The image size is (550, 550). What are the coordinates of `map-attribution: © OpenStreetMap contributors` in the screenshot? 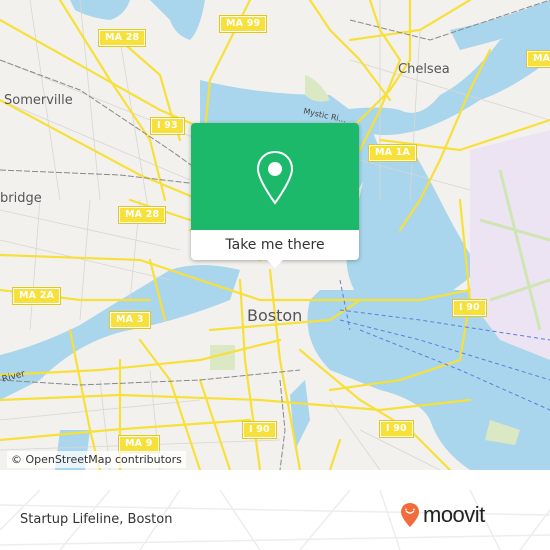 It's located at (96, 459).